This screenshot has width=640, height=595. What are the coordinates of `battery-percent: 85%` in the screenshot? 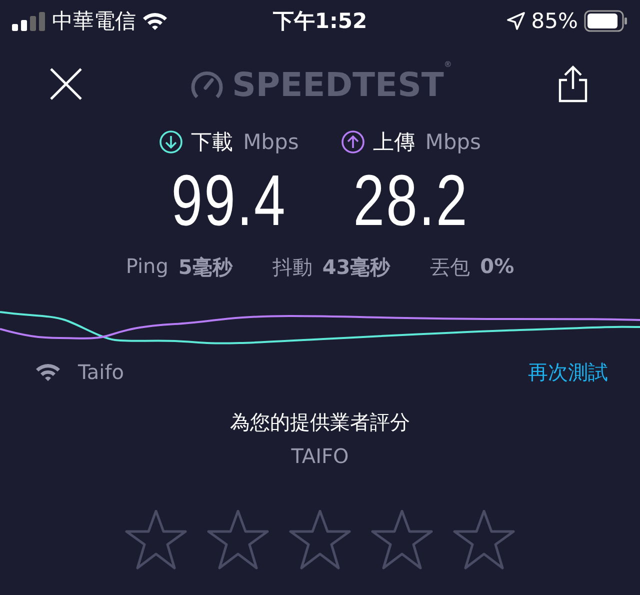 It's located at (554, 21).